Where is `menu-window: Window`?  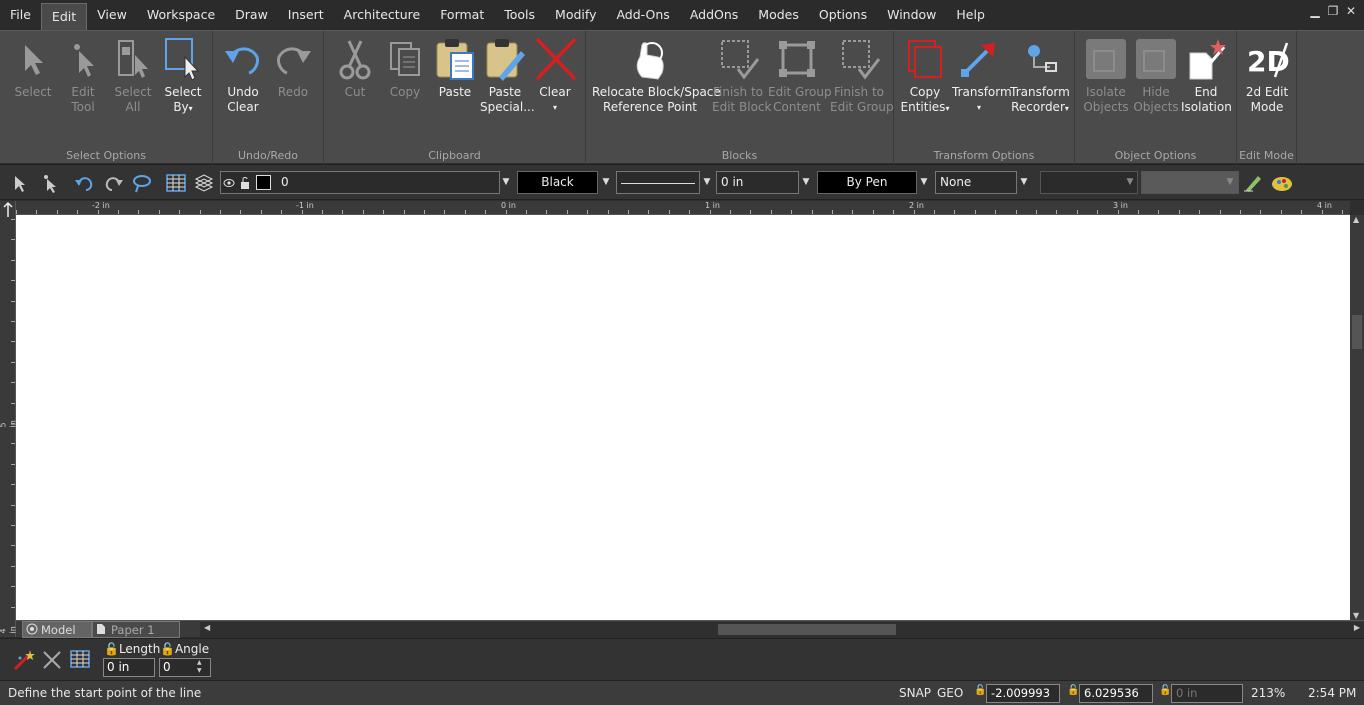
menu-window: Window is located at coordinates (911, 15).